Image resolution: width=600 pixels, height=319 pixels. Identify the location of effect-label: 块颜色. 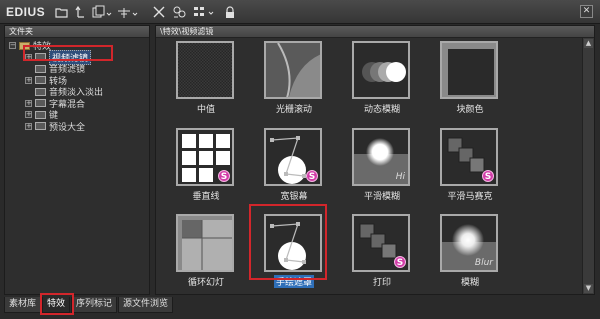
(470, 110).